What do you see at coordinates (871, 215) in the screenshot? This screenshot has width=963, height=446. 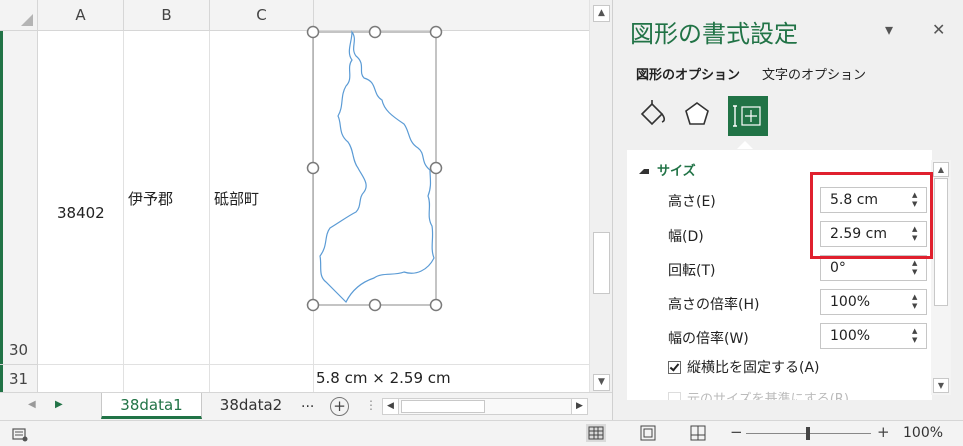 I see `highlight-annotation-box` at bounding box center [871, 215].